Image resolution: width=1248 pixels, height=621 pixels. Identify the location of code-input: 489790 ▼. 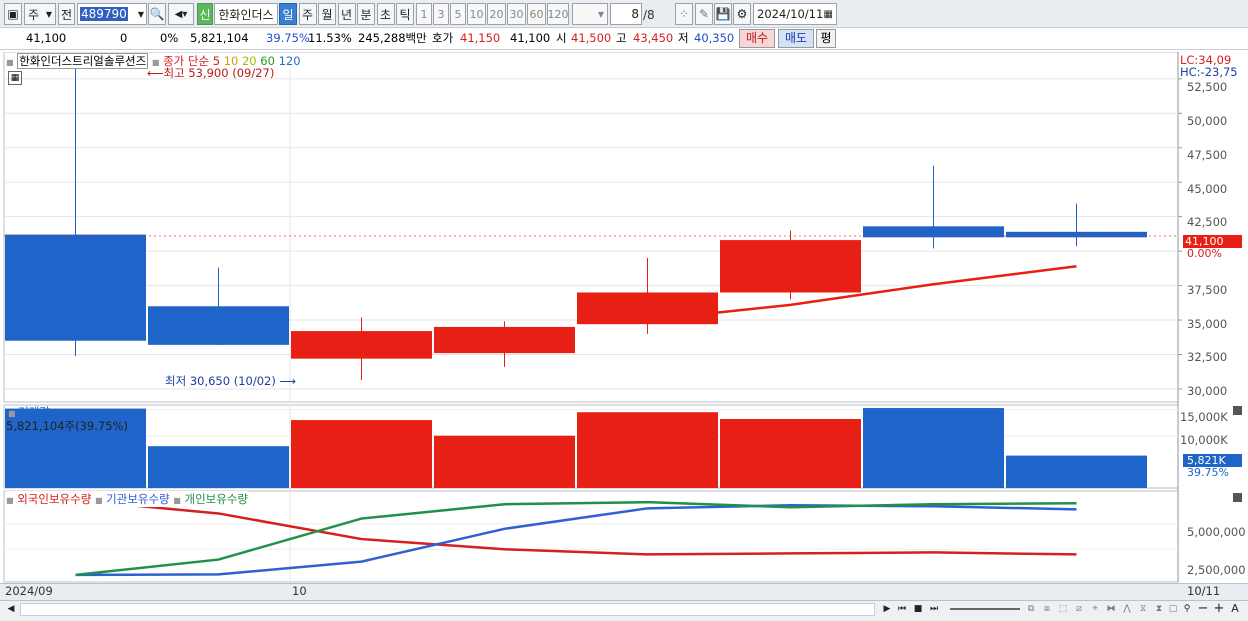
(112, 14).